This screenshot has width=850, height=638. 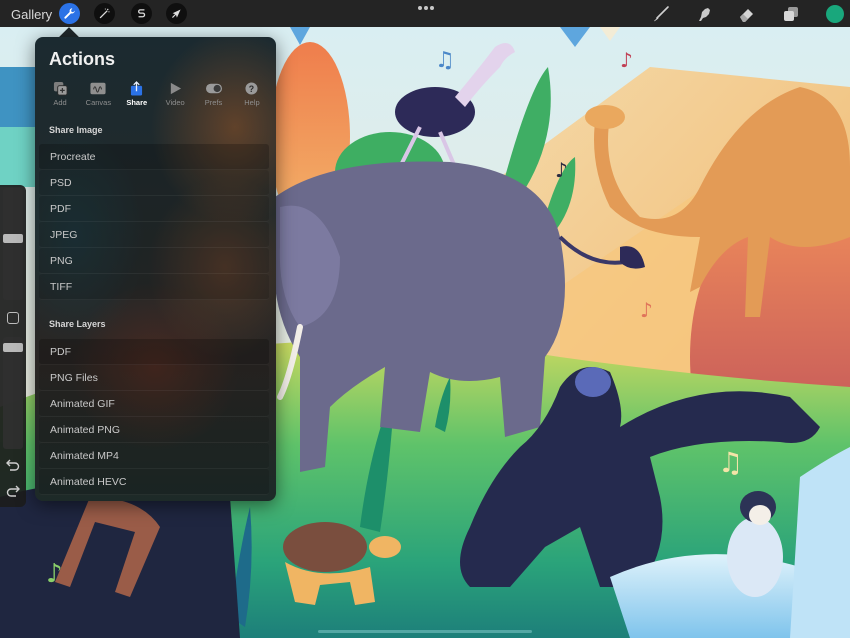 What do you see at coordinates (137, 102) in the screenshot?
I see `tab-label: Share` at bounding box center [137, 102].